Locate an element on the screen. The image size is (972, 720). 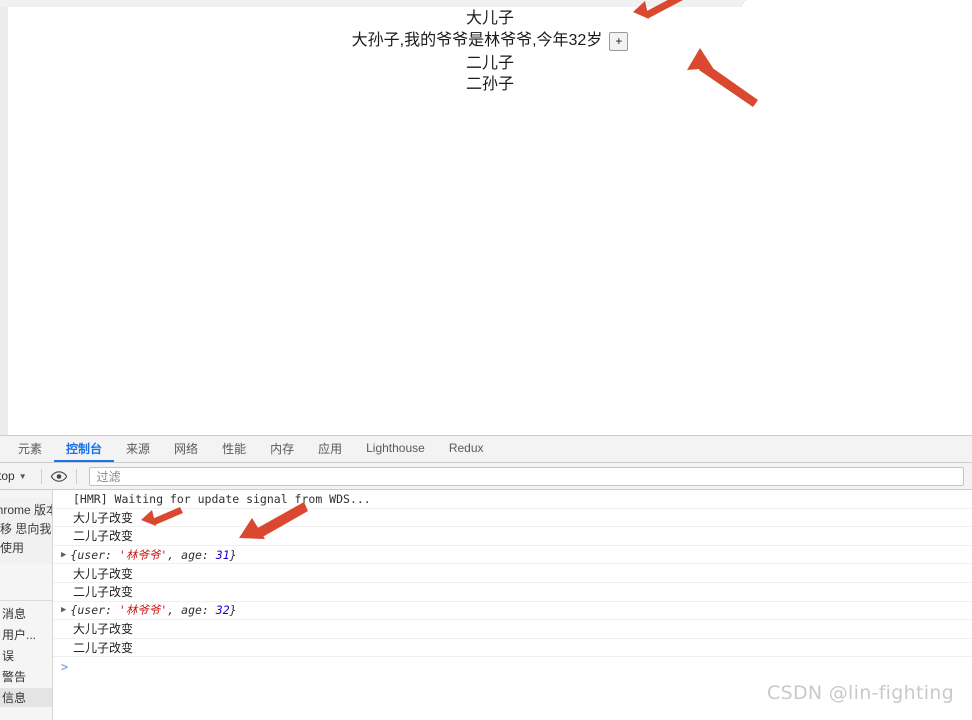
tab-performance: 性能 is located at coordinates (234, 449).